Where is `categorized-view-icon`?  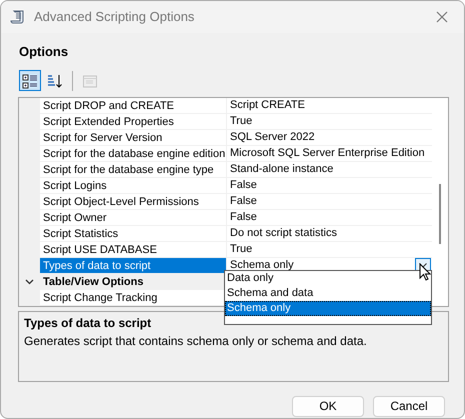 categorized-view-icon is located at coordinates (30, 80).